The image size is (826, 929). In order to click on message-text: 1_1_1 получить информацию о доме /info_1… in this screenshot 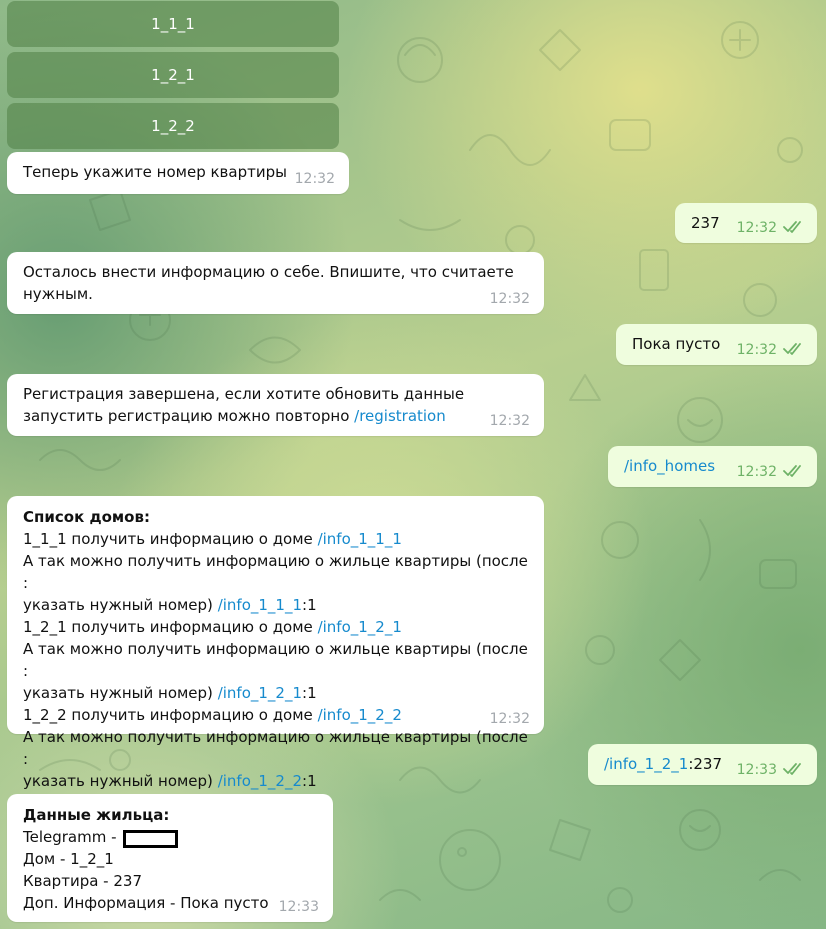, I will do `click(212, 539)`.